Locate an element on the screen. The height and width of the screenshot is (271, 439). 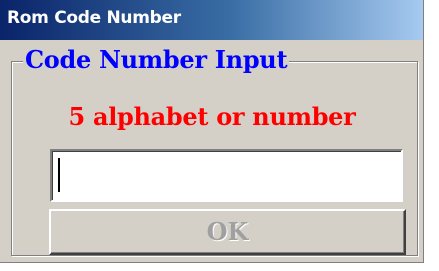
input-hint-label: 5 alphabet or number is located at coordinates (212, 116).